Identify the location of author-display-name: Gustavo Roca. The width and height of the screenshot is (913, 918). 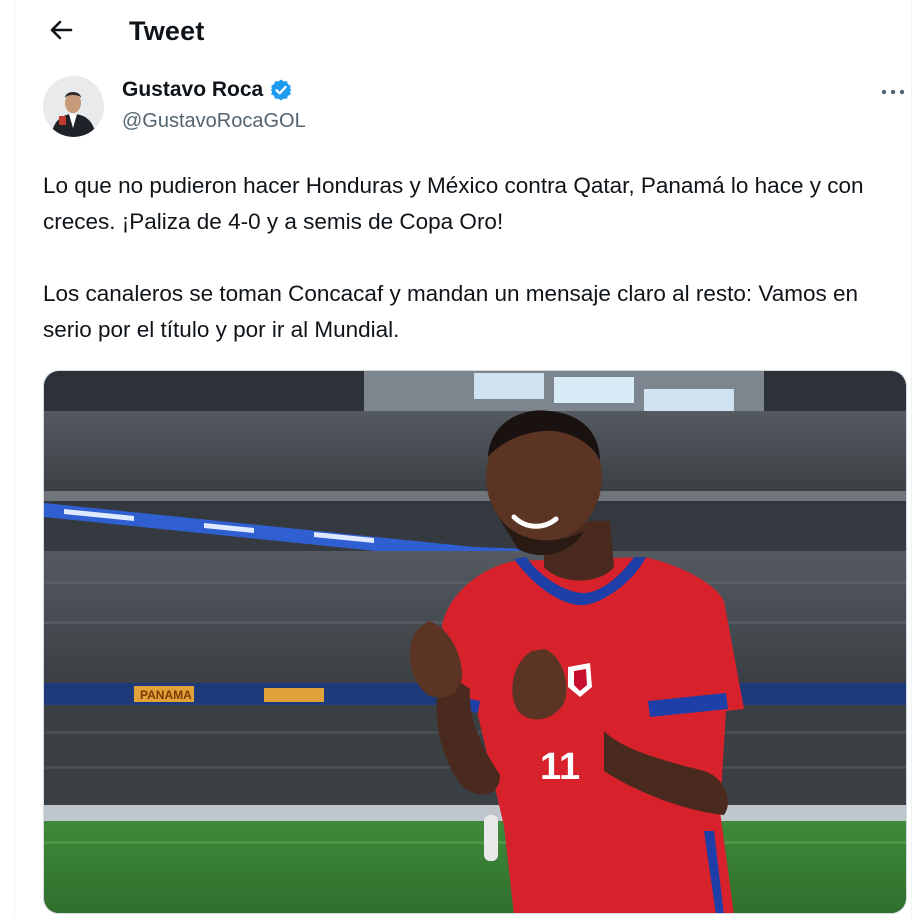
(192, 90).